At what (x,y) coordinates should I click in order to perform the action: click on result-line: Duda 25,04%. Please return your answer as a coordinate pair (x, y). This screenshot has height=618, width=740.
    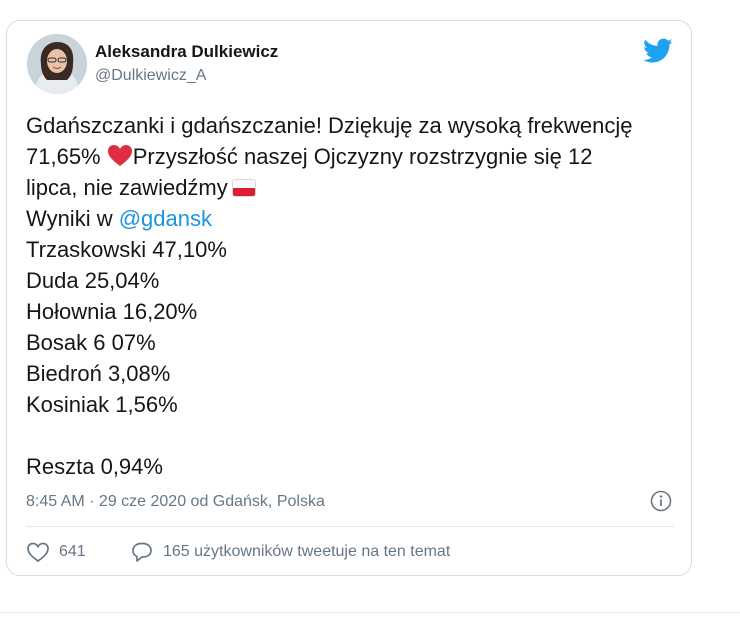
    Looking at the image, I should click on (93, 280).